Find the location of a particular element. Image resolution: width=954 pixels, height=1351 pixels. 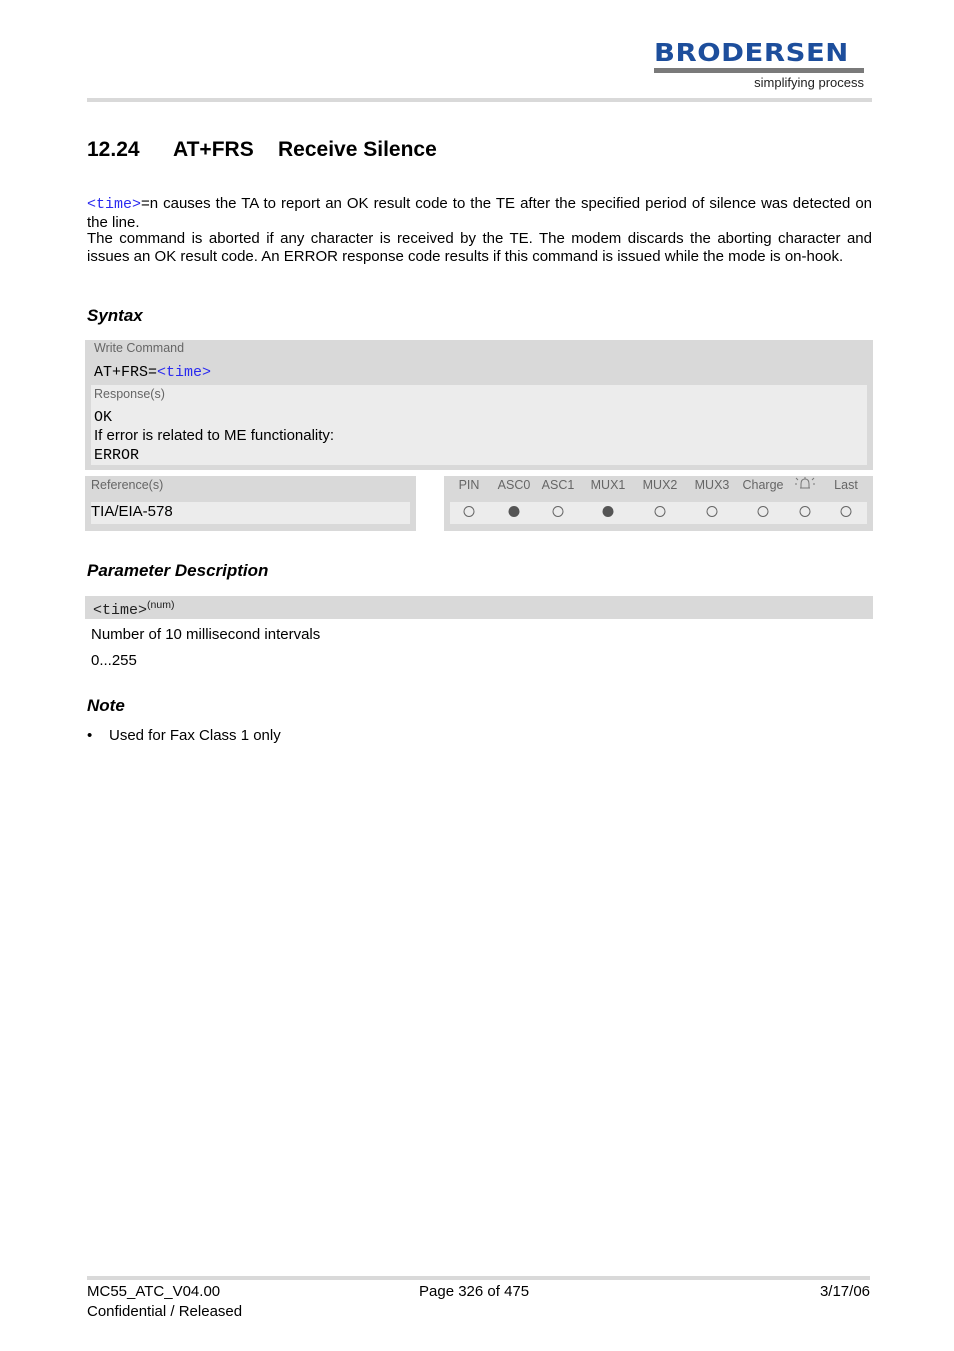

flag-dot-pin is located at coordinates (469, 511).